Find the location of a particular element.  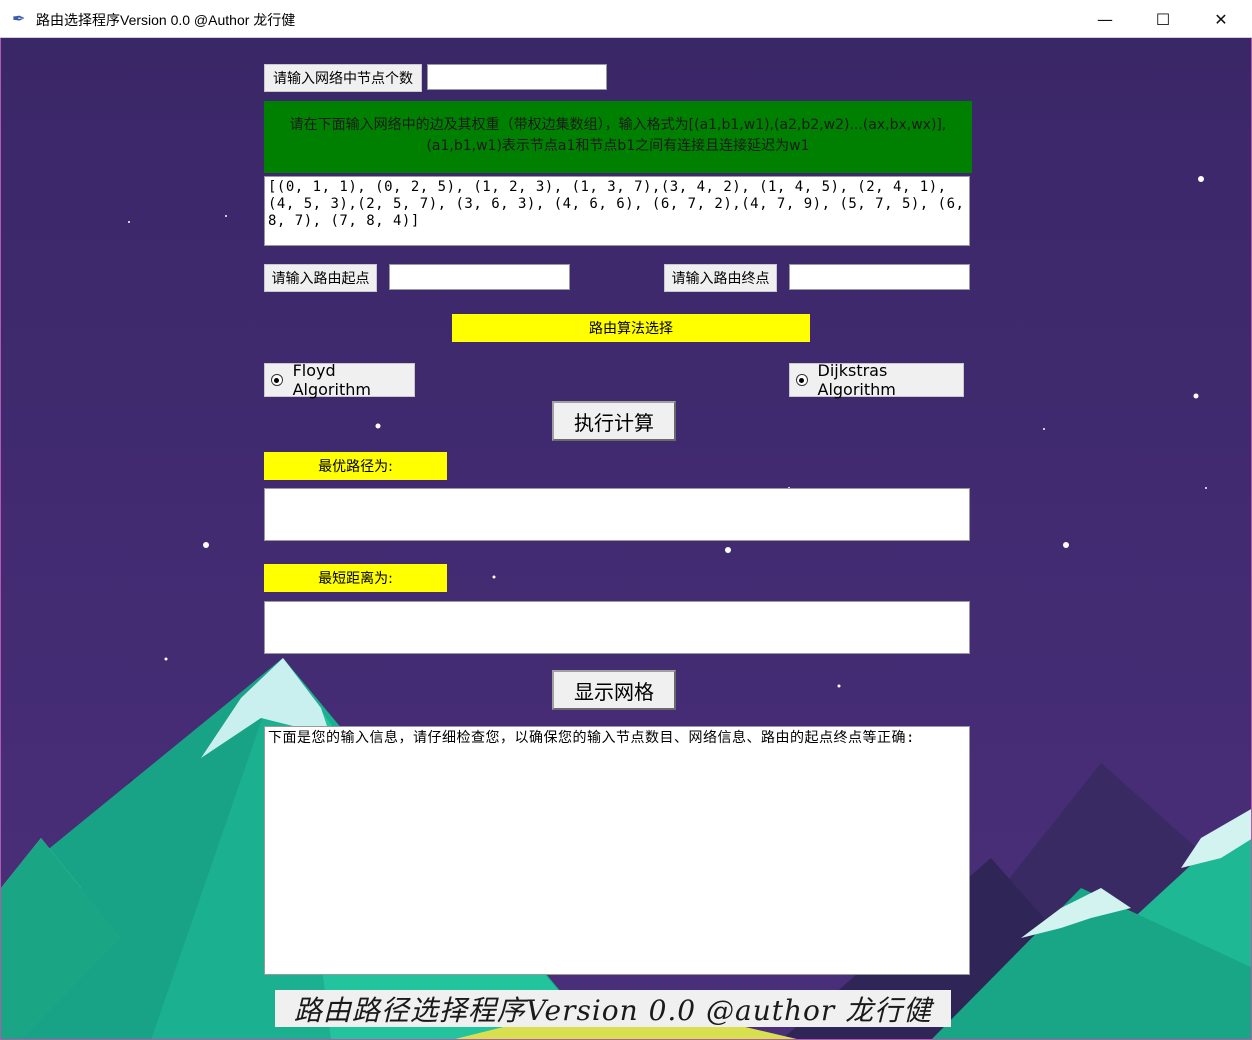

floyd-radio-label: Floyd Algorithm is located at coordinates (331, 380).